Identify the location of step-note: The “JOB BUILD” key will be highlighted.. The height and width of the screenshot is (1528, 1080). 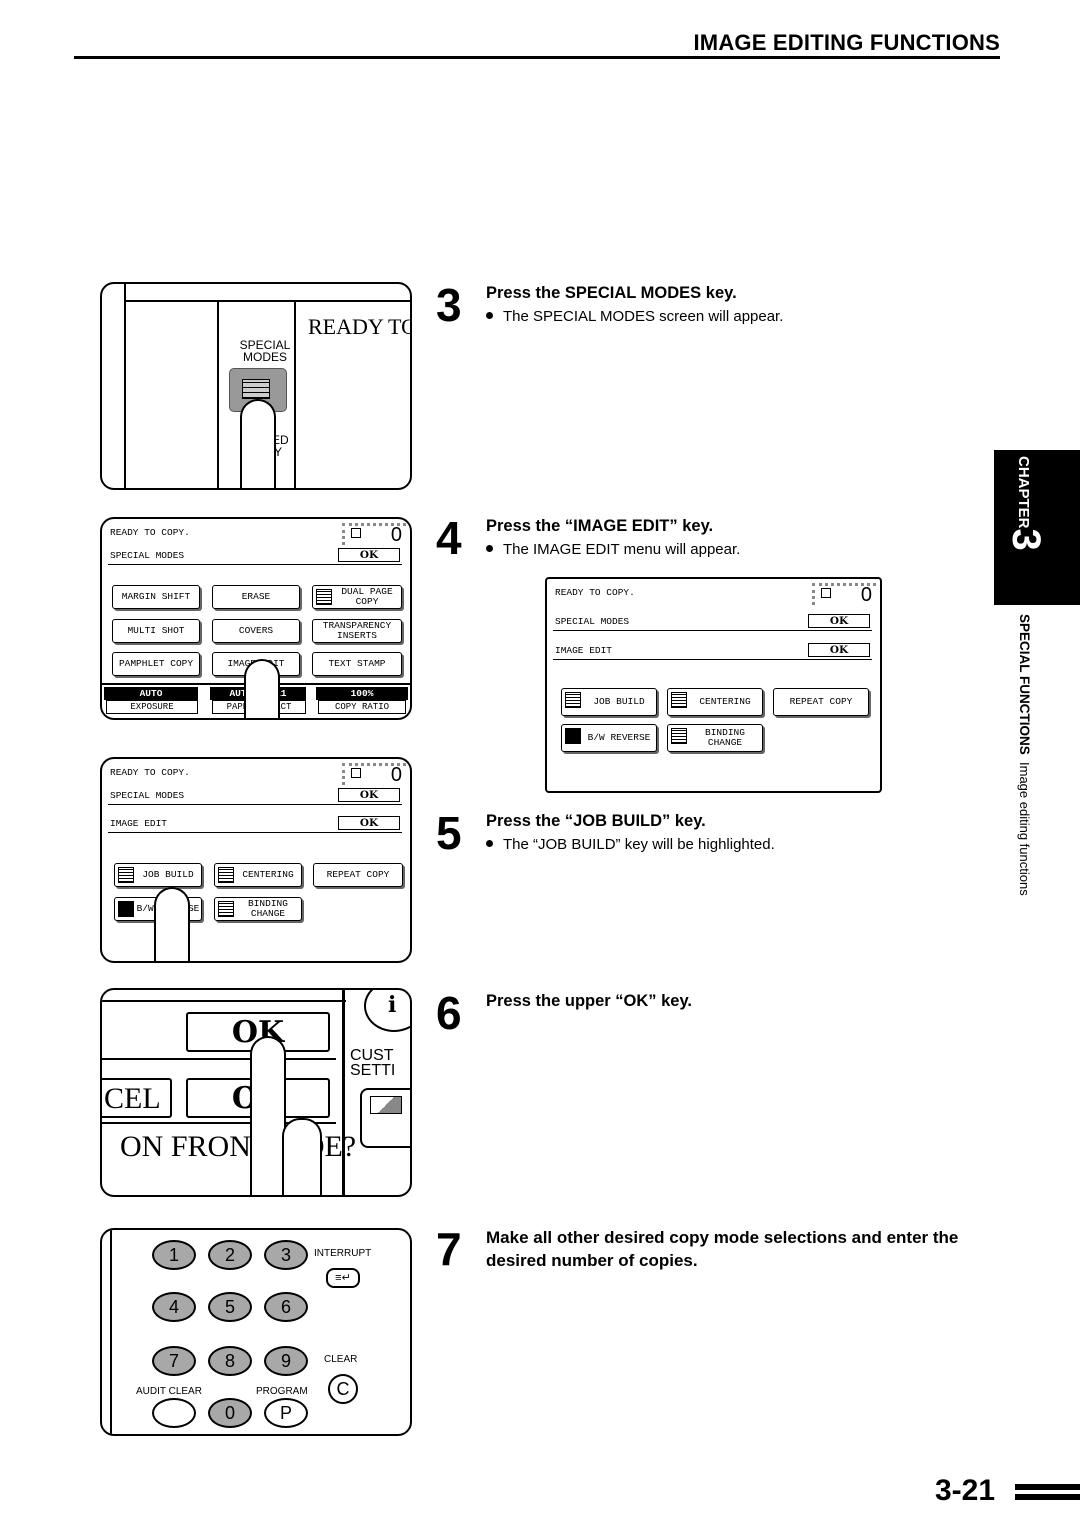
(630, 844).